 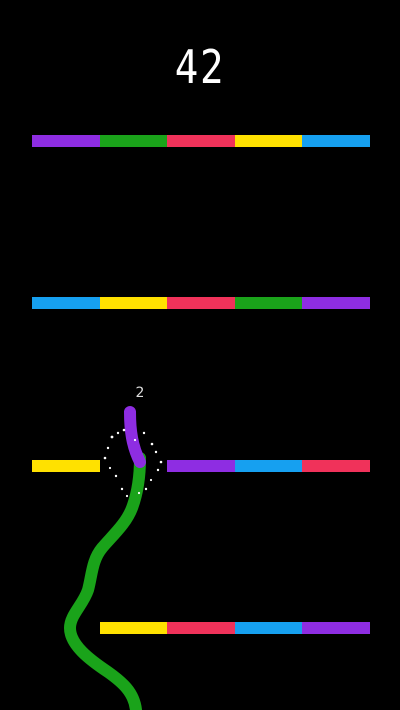 I want to click on snake-layer: 2, so click(x=113, y=547).